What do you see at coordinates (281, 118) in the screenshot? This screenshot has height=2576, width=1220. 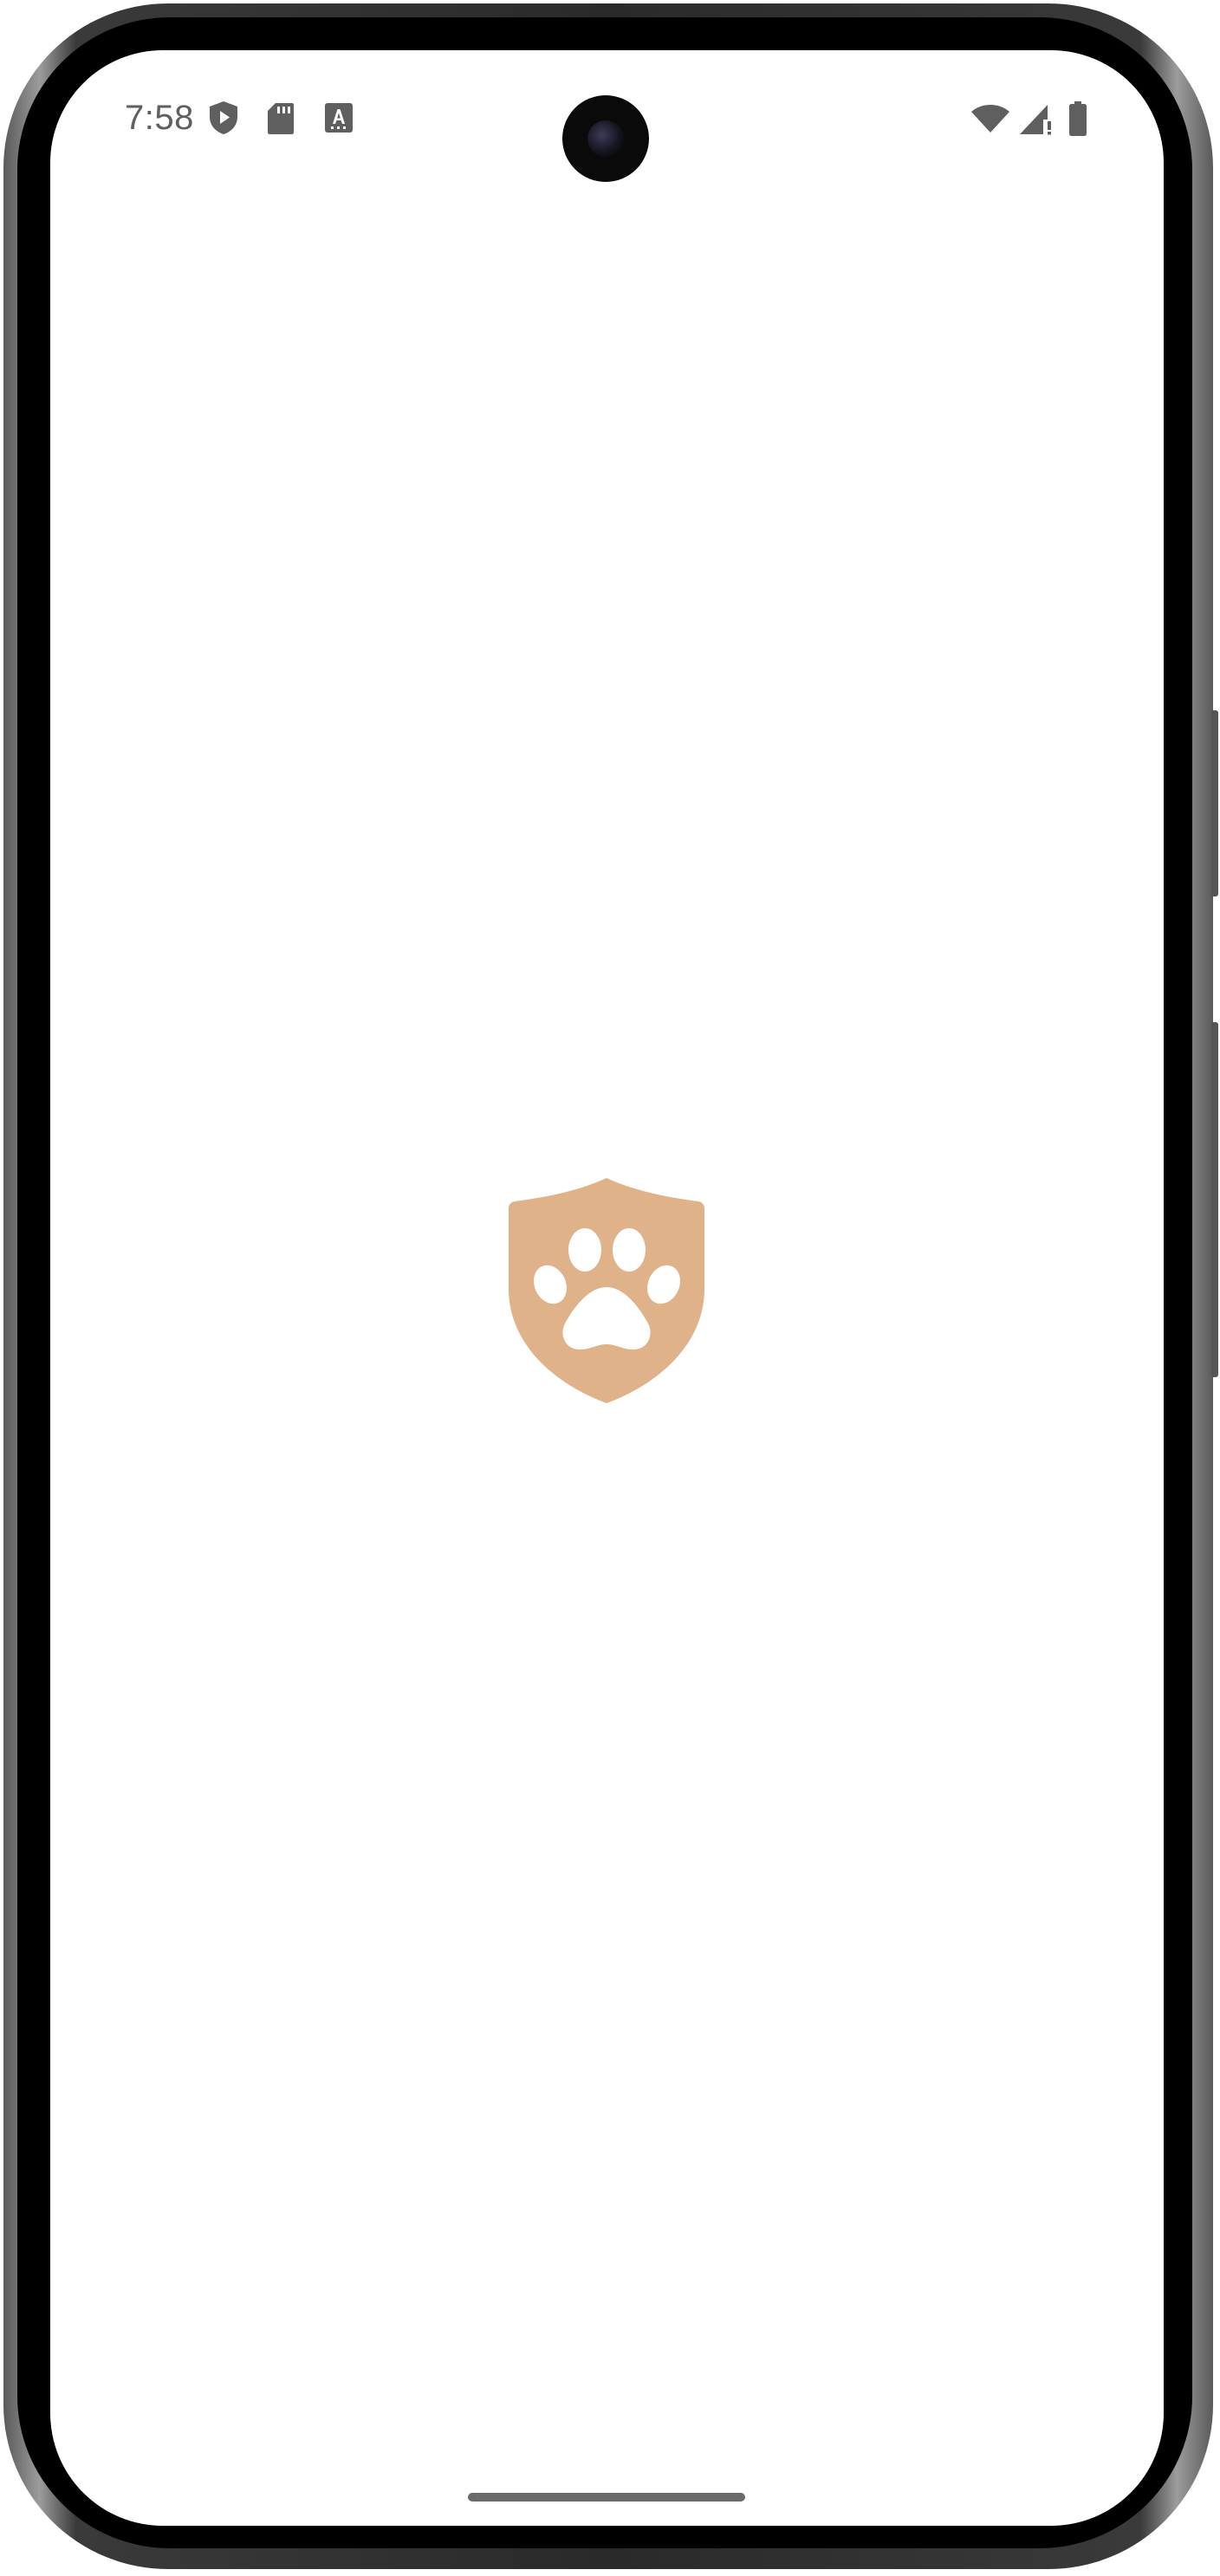 I see `sd-card-icon` at bounding box center [281, 118].